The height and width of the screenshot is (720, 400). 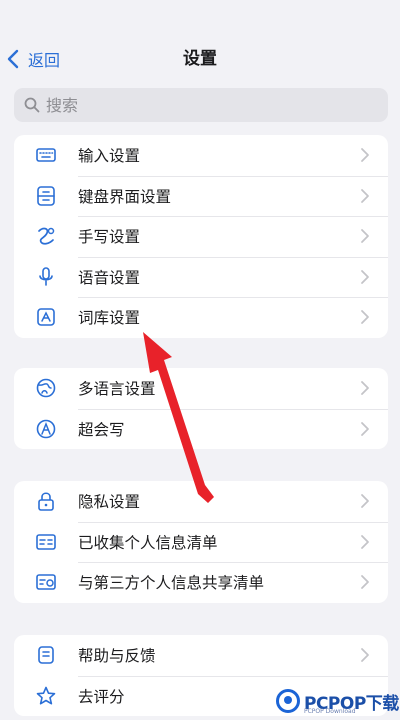 What do you see at coordinates (46, 236) in the screenshot?
I see `handwriting-icon` at bounding box center [46, 236].